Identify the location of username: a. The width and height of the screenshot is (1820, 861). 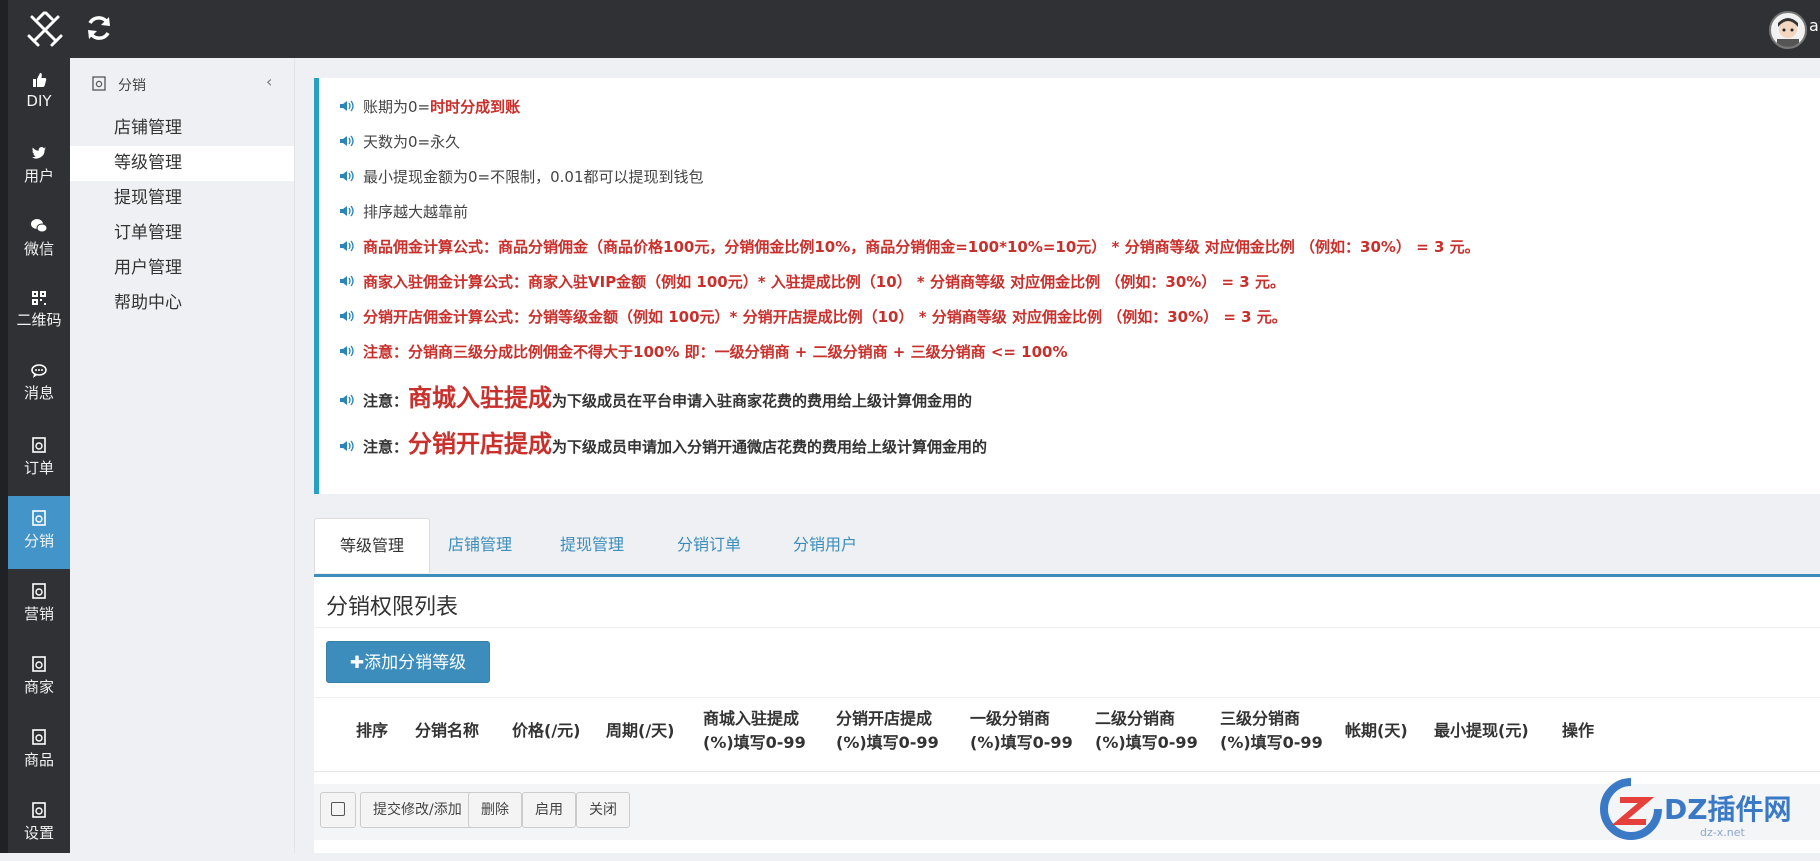
(1814, 25).